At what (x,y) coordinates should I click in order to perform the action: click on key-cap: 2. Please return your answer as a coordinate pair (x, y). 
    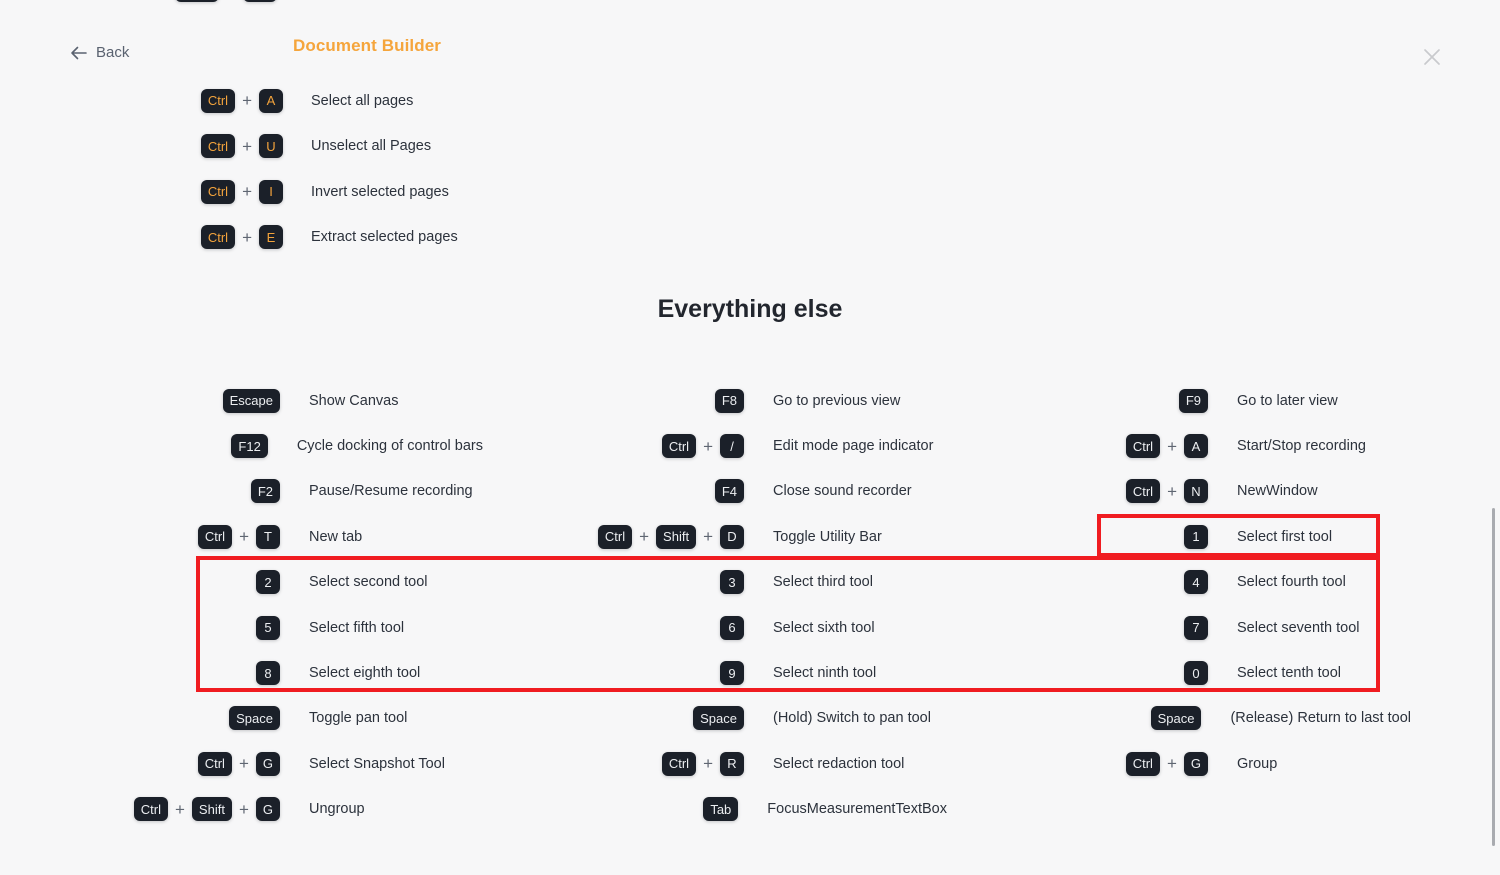
    Looking at the image, I should click on (268, 582).